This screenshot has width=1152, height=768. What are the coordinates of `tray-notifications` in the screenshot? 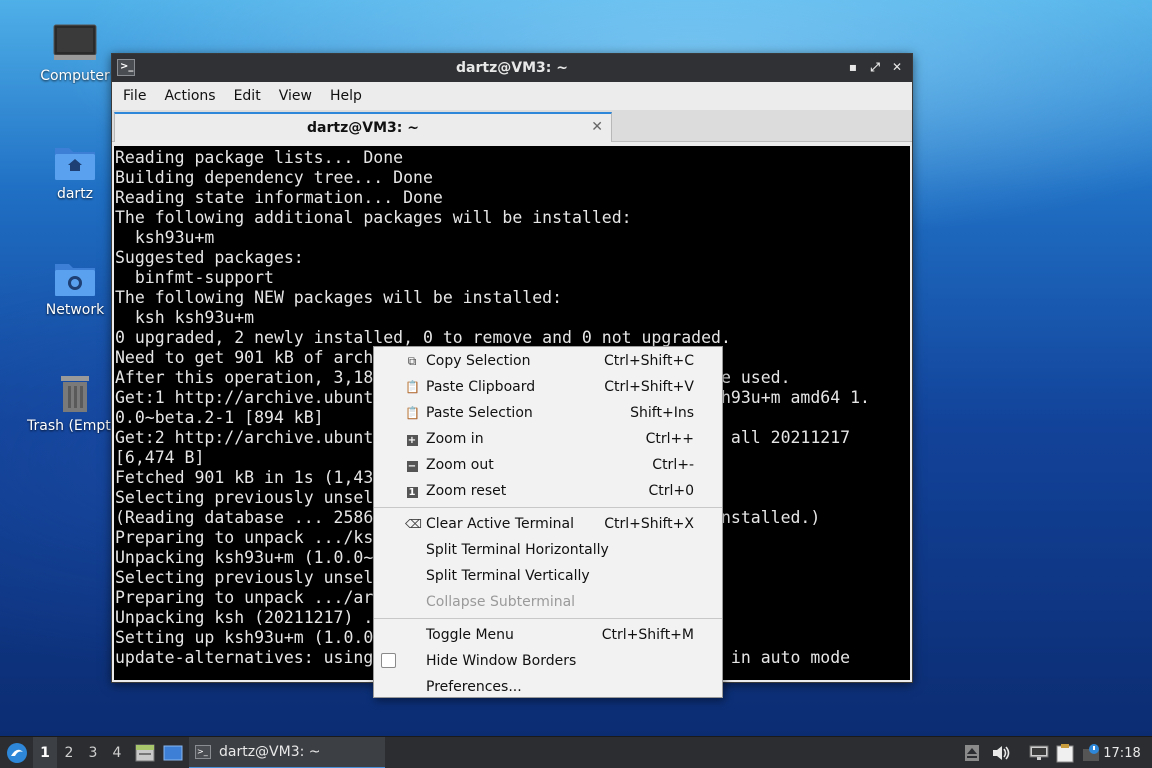 It's located at (1091, 752).